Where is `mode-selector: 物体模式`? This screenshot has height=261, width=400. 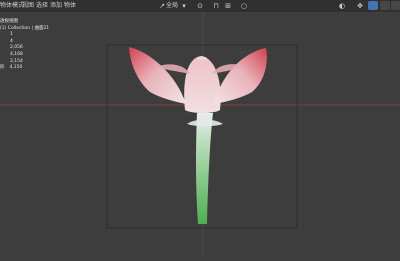 mode-selector: 物体模式 is located at coordinates (12, 6).